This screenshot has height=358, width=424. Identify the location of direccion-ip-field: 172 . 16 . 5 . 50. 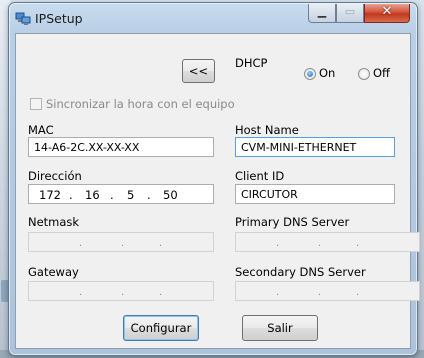
(121, 194).